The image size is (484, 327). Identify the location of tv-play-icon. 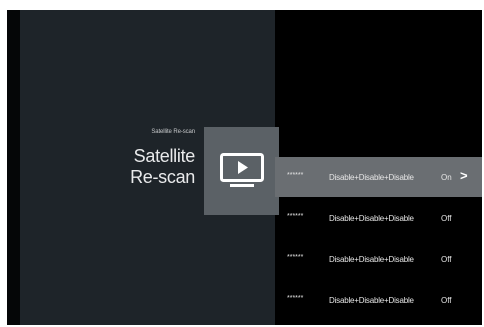
(242, 170).